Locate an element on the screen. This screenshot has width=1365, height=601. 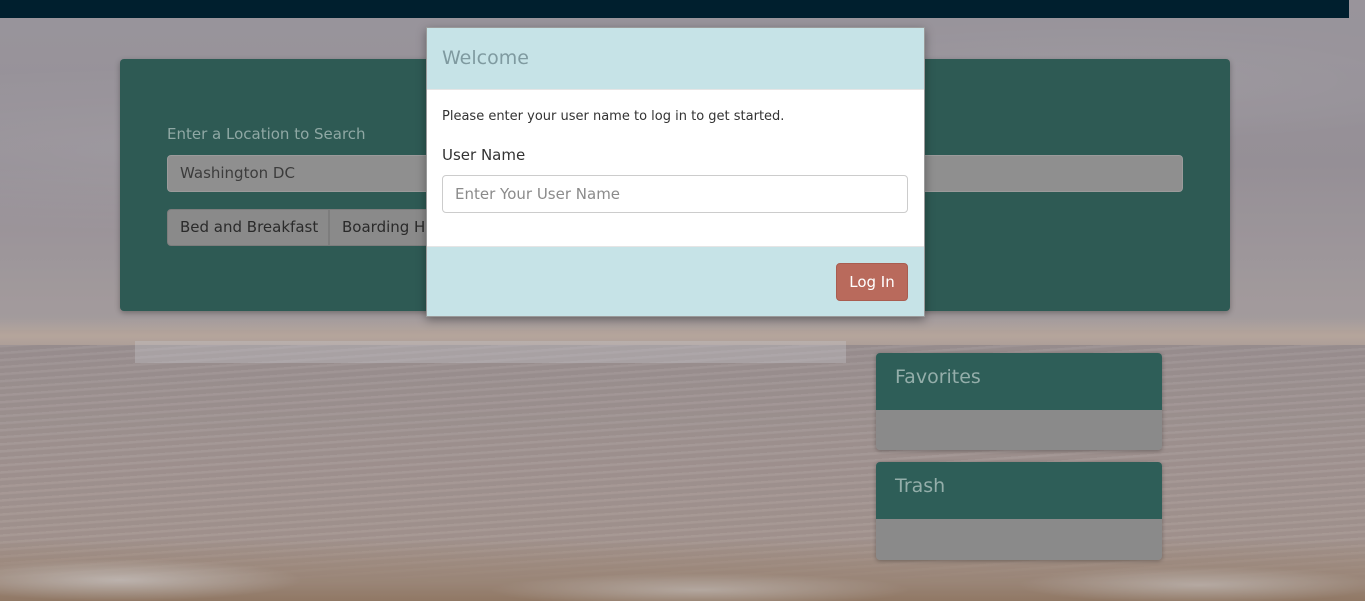
modal-footer: Log In is located at coordinates (675, 281).